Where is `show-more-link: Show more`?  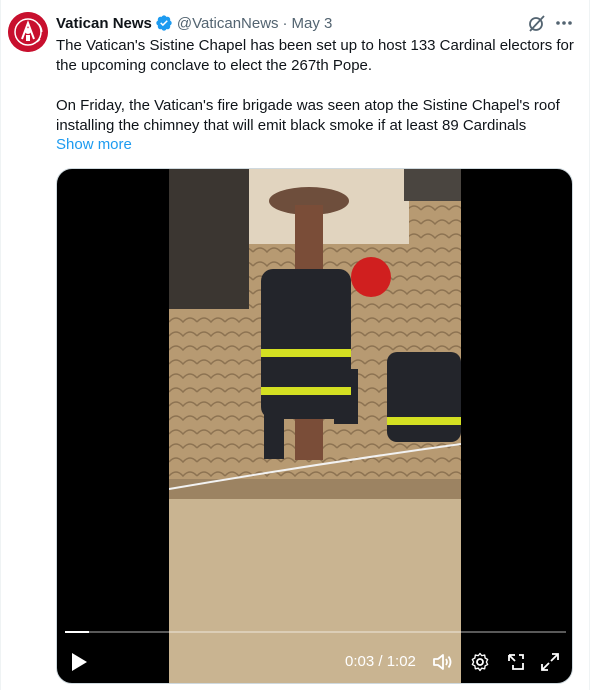
show-more-link: Show more is located at coordinates (94, 145).